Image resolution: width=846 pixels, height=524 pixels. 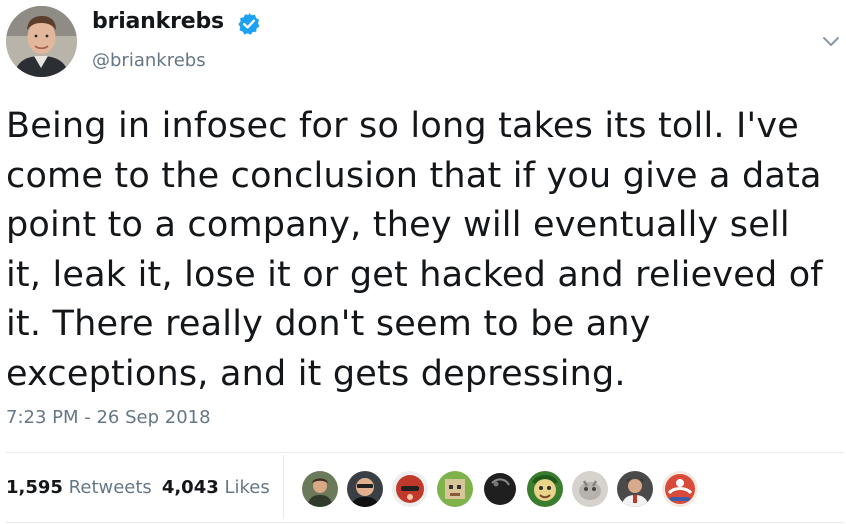 I want to click on retweets-label: Retweets, so click(x=110, y=487).